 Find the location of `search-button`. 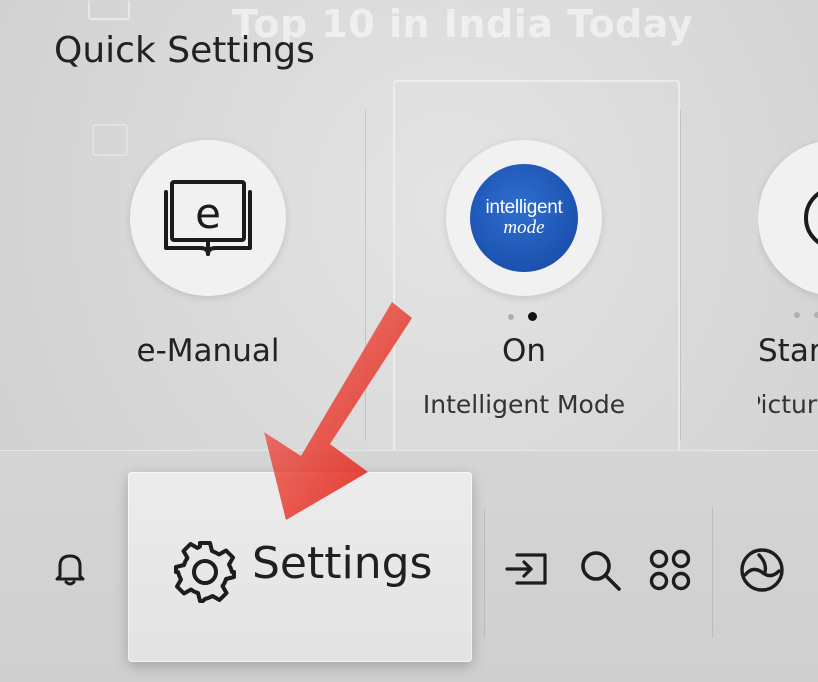

search-button is located at coordinates (600, 570).